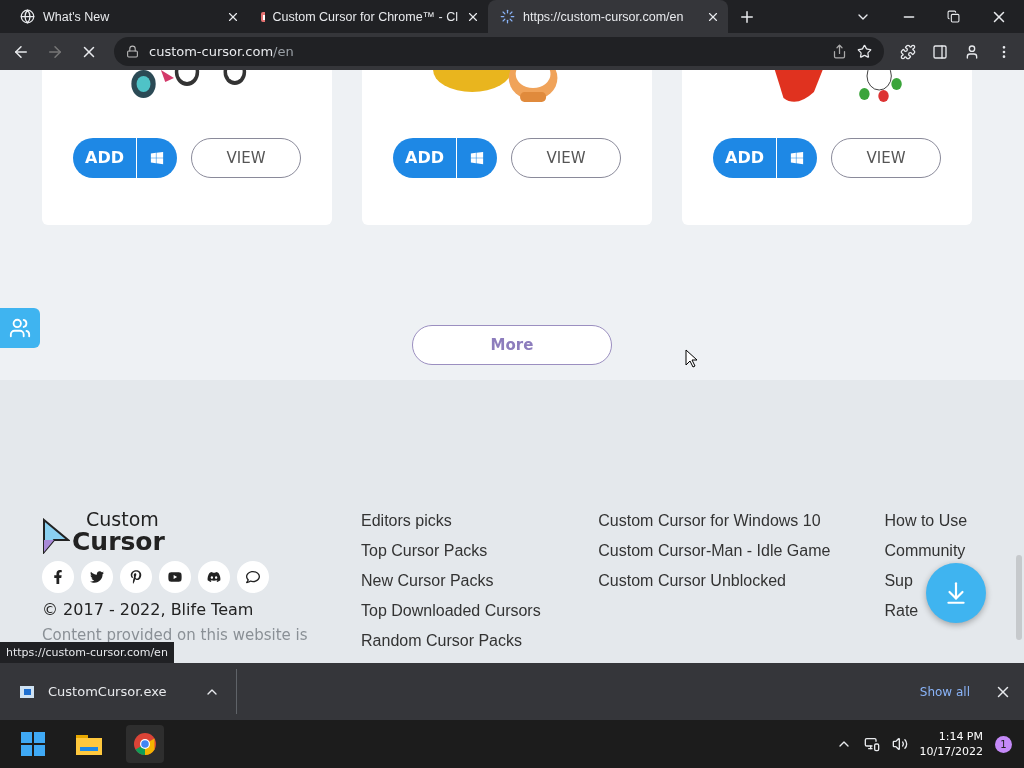 This screenshot has height=768, width=1024. What do you see at coordinates (899, 744) in the screenshot?
I see `volume-icon` at bounding box center [899, 744].